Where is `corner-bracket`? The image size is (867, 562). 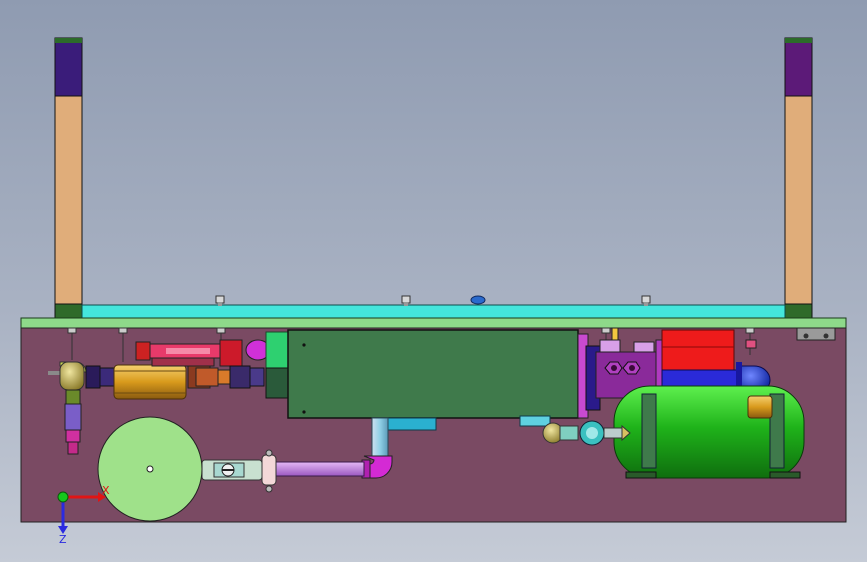 corner-bracket is located at coordinates (816, 334).